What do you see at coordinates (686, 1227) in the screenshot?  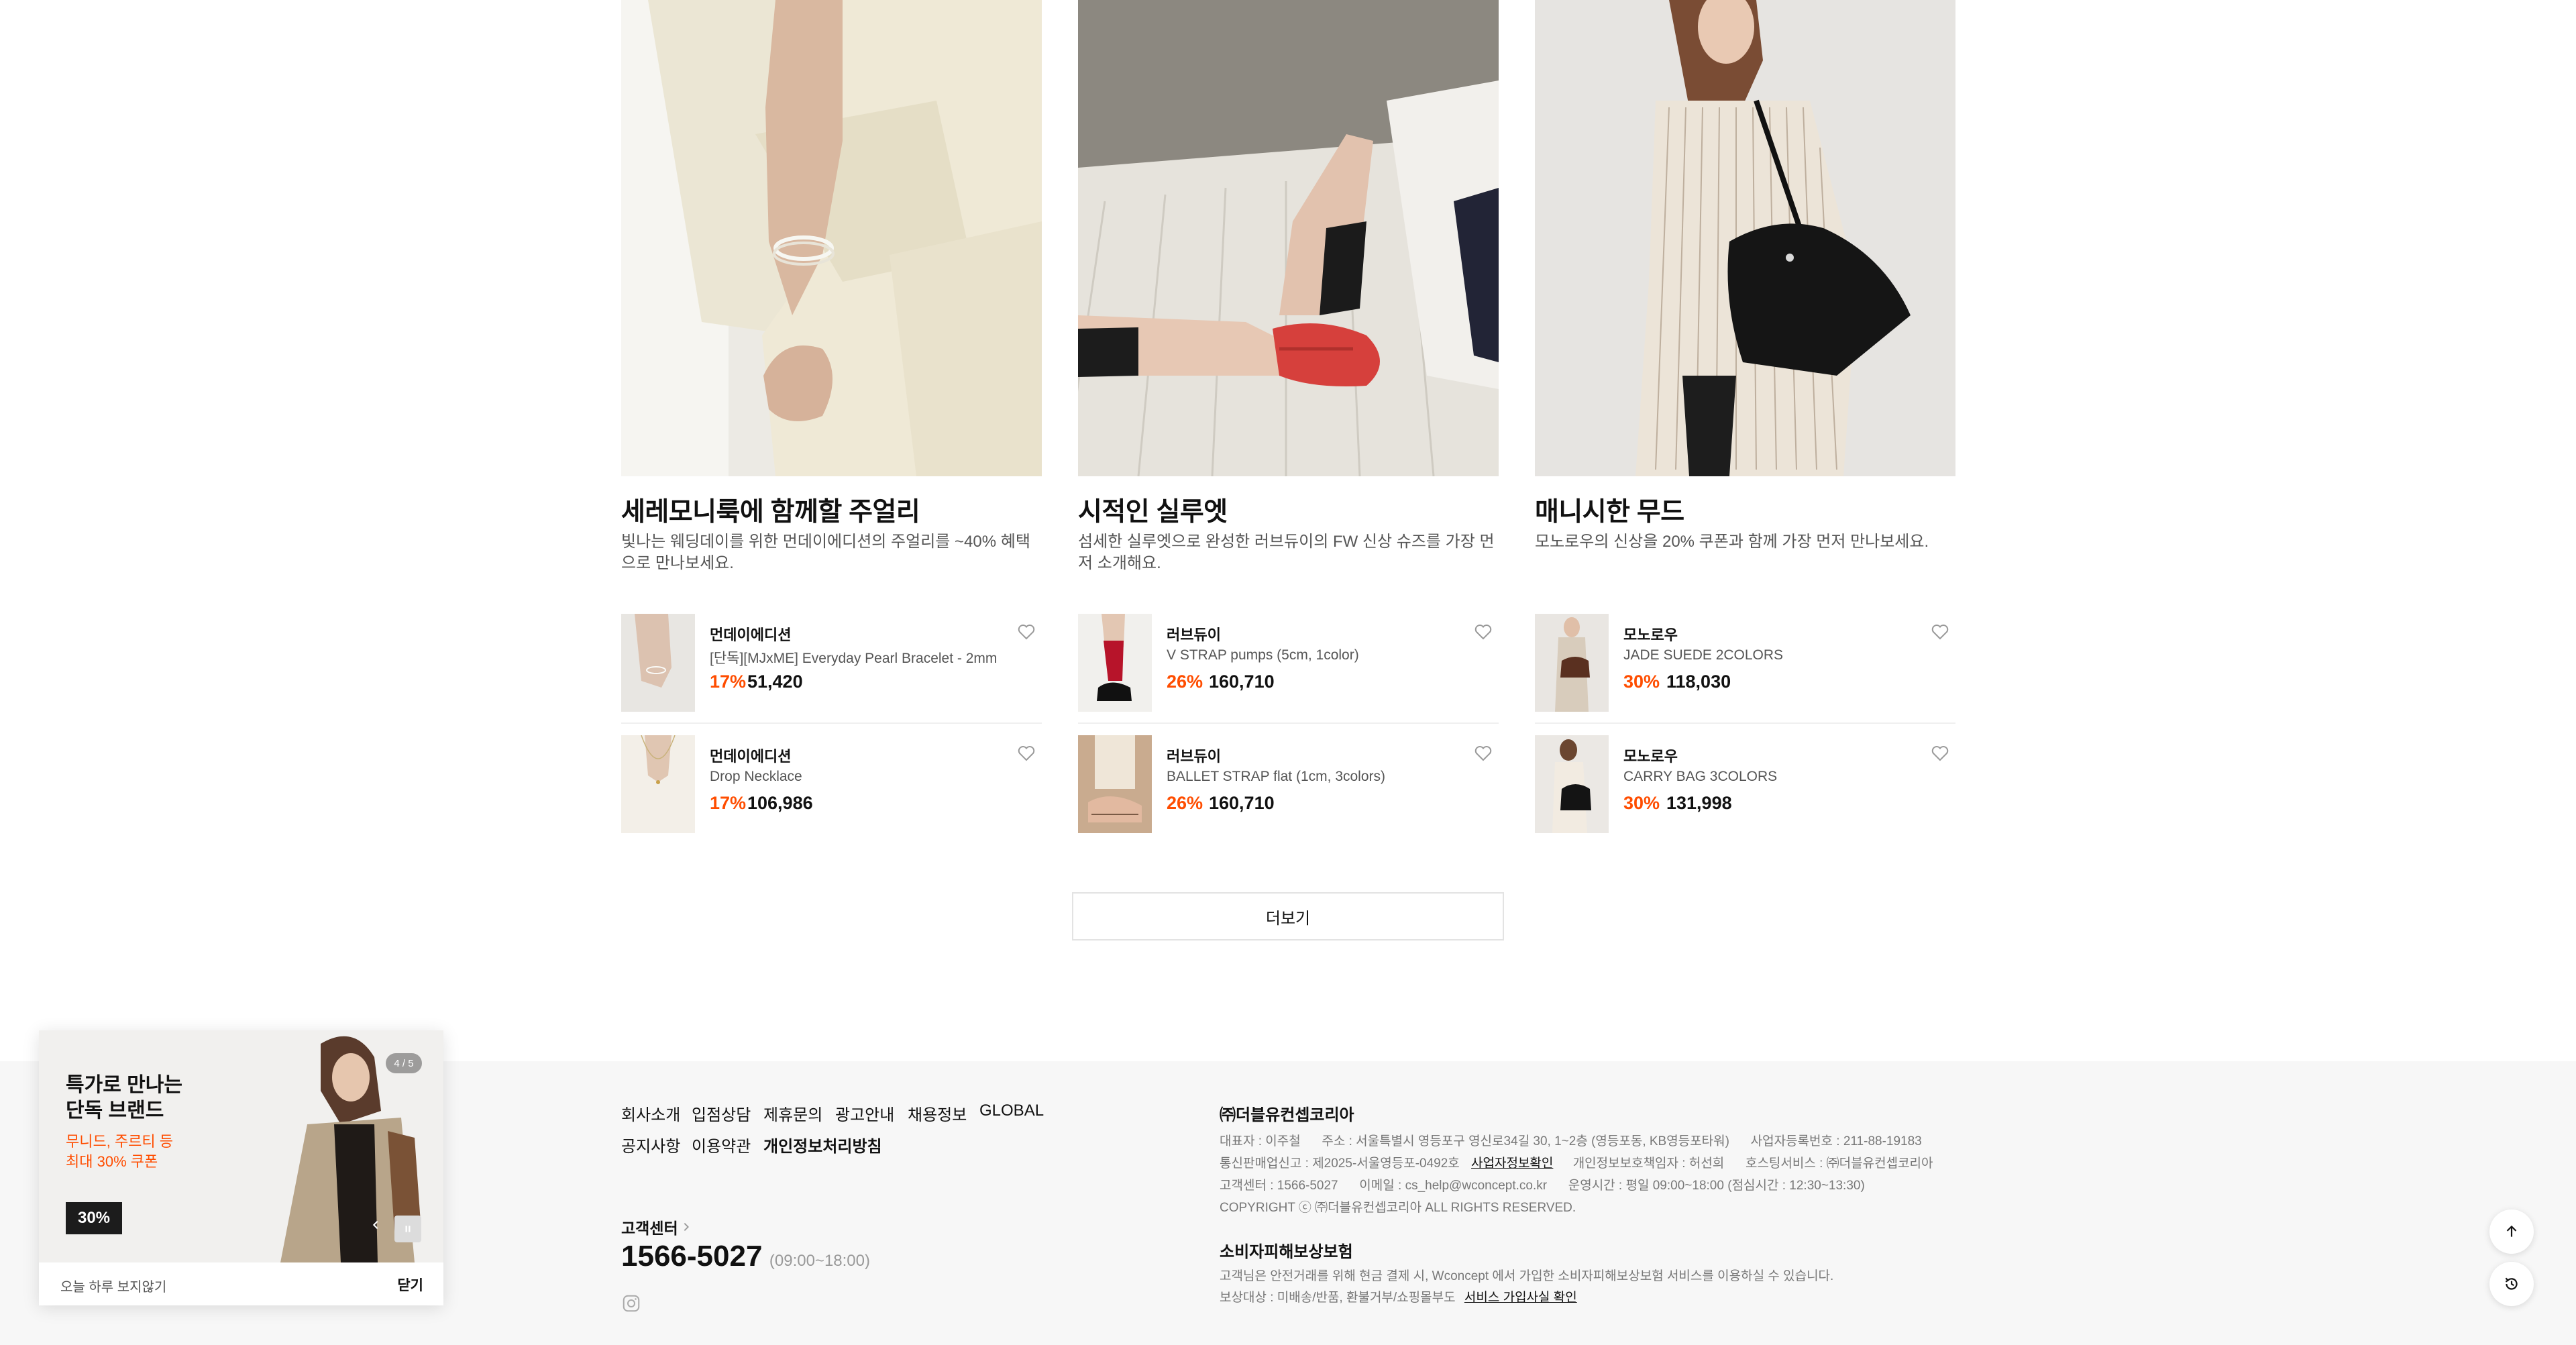 I see `chevron-right-icon` at bounding box center [686, 1227].